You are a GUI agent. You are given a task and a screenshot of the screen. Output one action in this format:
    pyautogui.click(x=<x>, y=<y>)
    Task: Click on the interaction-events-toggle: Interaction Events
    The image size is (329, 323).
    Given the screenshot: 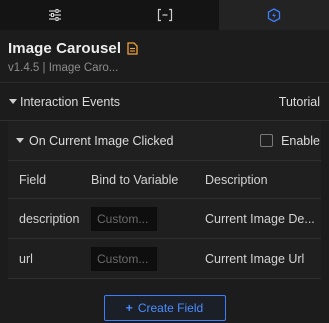 What is the action you would take?
    pyautogui.click(x=64, y=102)
    